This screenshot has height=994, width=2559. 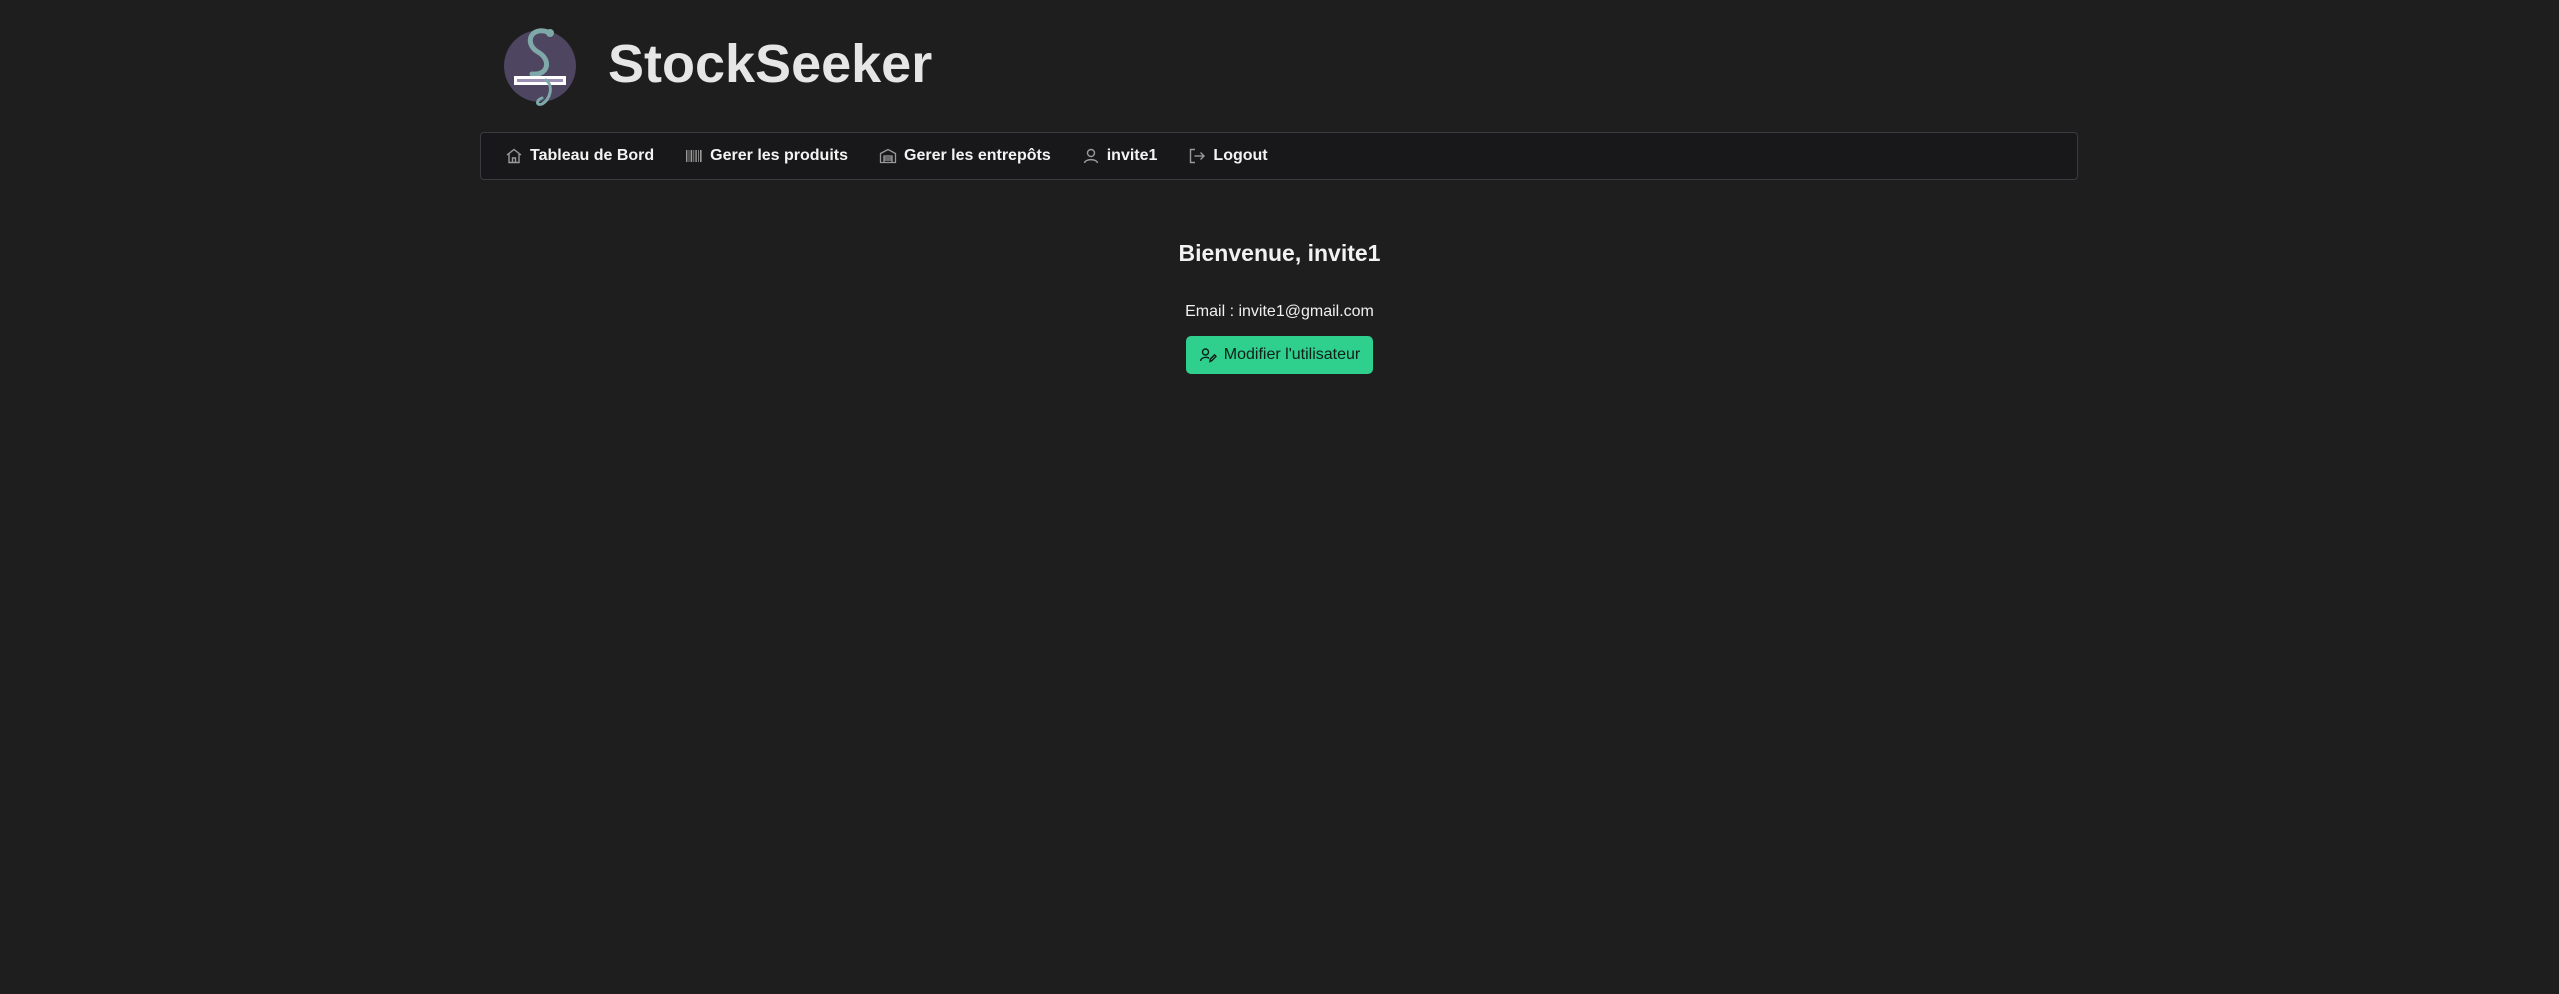 I want to click on edit-user-button: Modifier l'utilisateur, so click(x=1279, y=355).